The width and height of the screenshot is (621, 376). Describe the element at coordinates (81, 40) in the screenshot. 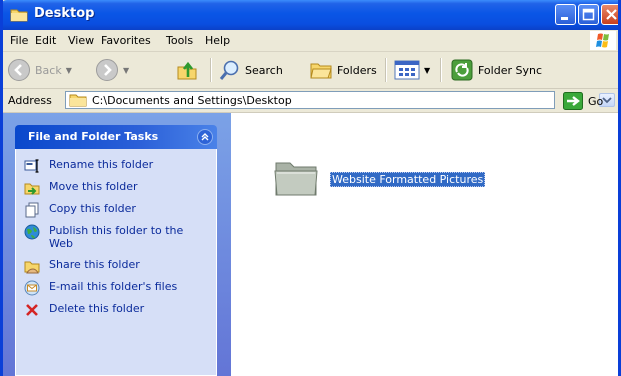

I see `menu-view: View` at that location.